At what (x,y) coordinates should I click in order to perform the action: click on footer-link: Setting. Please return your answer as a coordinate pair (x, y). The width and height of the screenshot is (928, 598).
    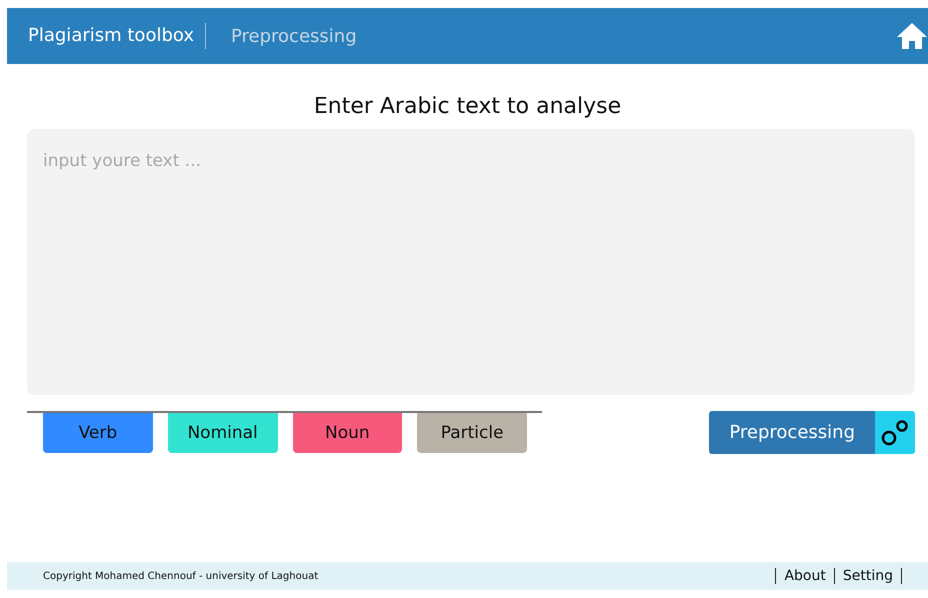
    Looking at the image, I should click on (868, 576).